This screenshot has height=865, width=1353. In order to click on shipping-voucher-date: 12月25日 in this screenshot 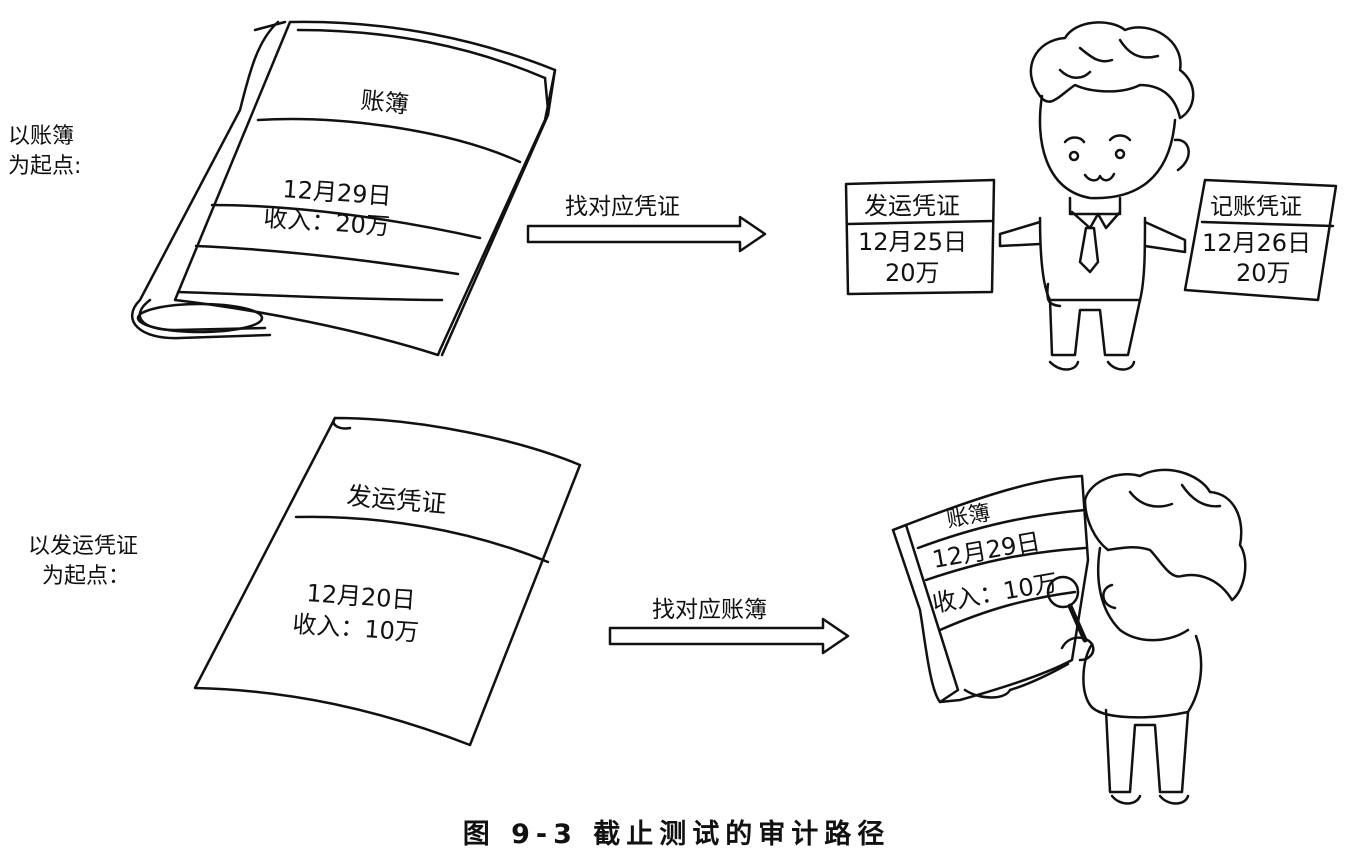, I will do `click(912, 242)`.